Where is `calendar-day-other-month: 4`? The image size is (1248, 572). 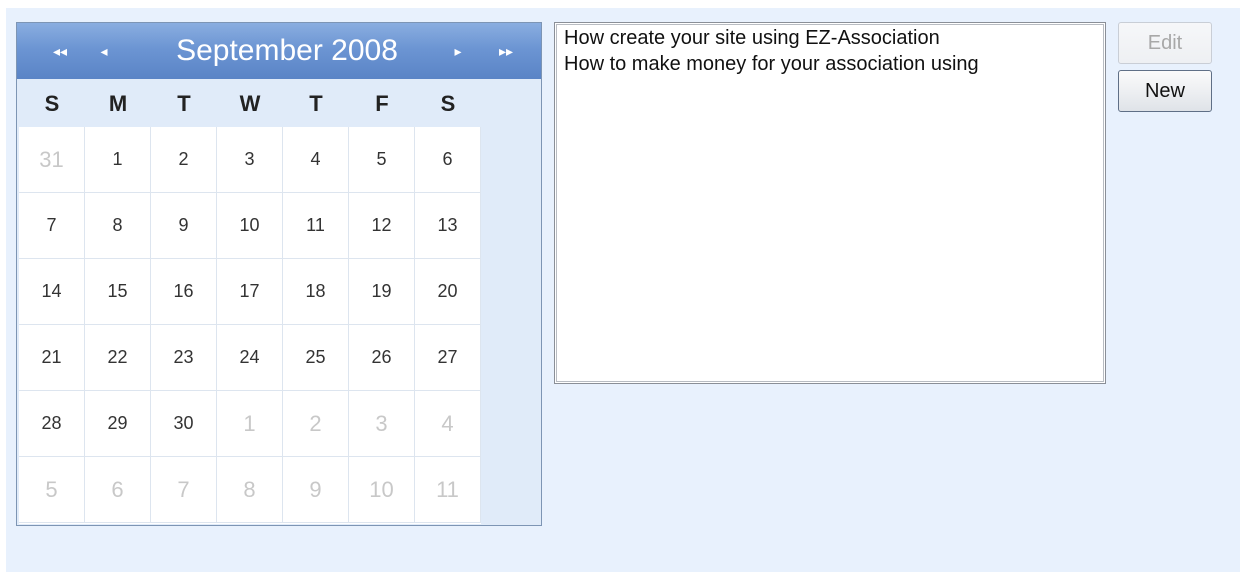
calendar-day-other-month: 4 is located at coordinates (448, 424).